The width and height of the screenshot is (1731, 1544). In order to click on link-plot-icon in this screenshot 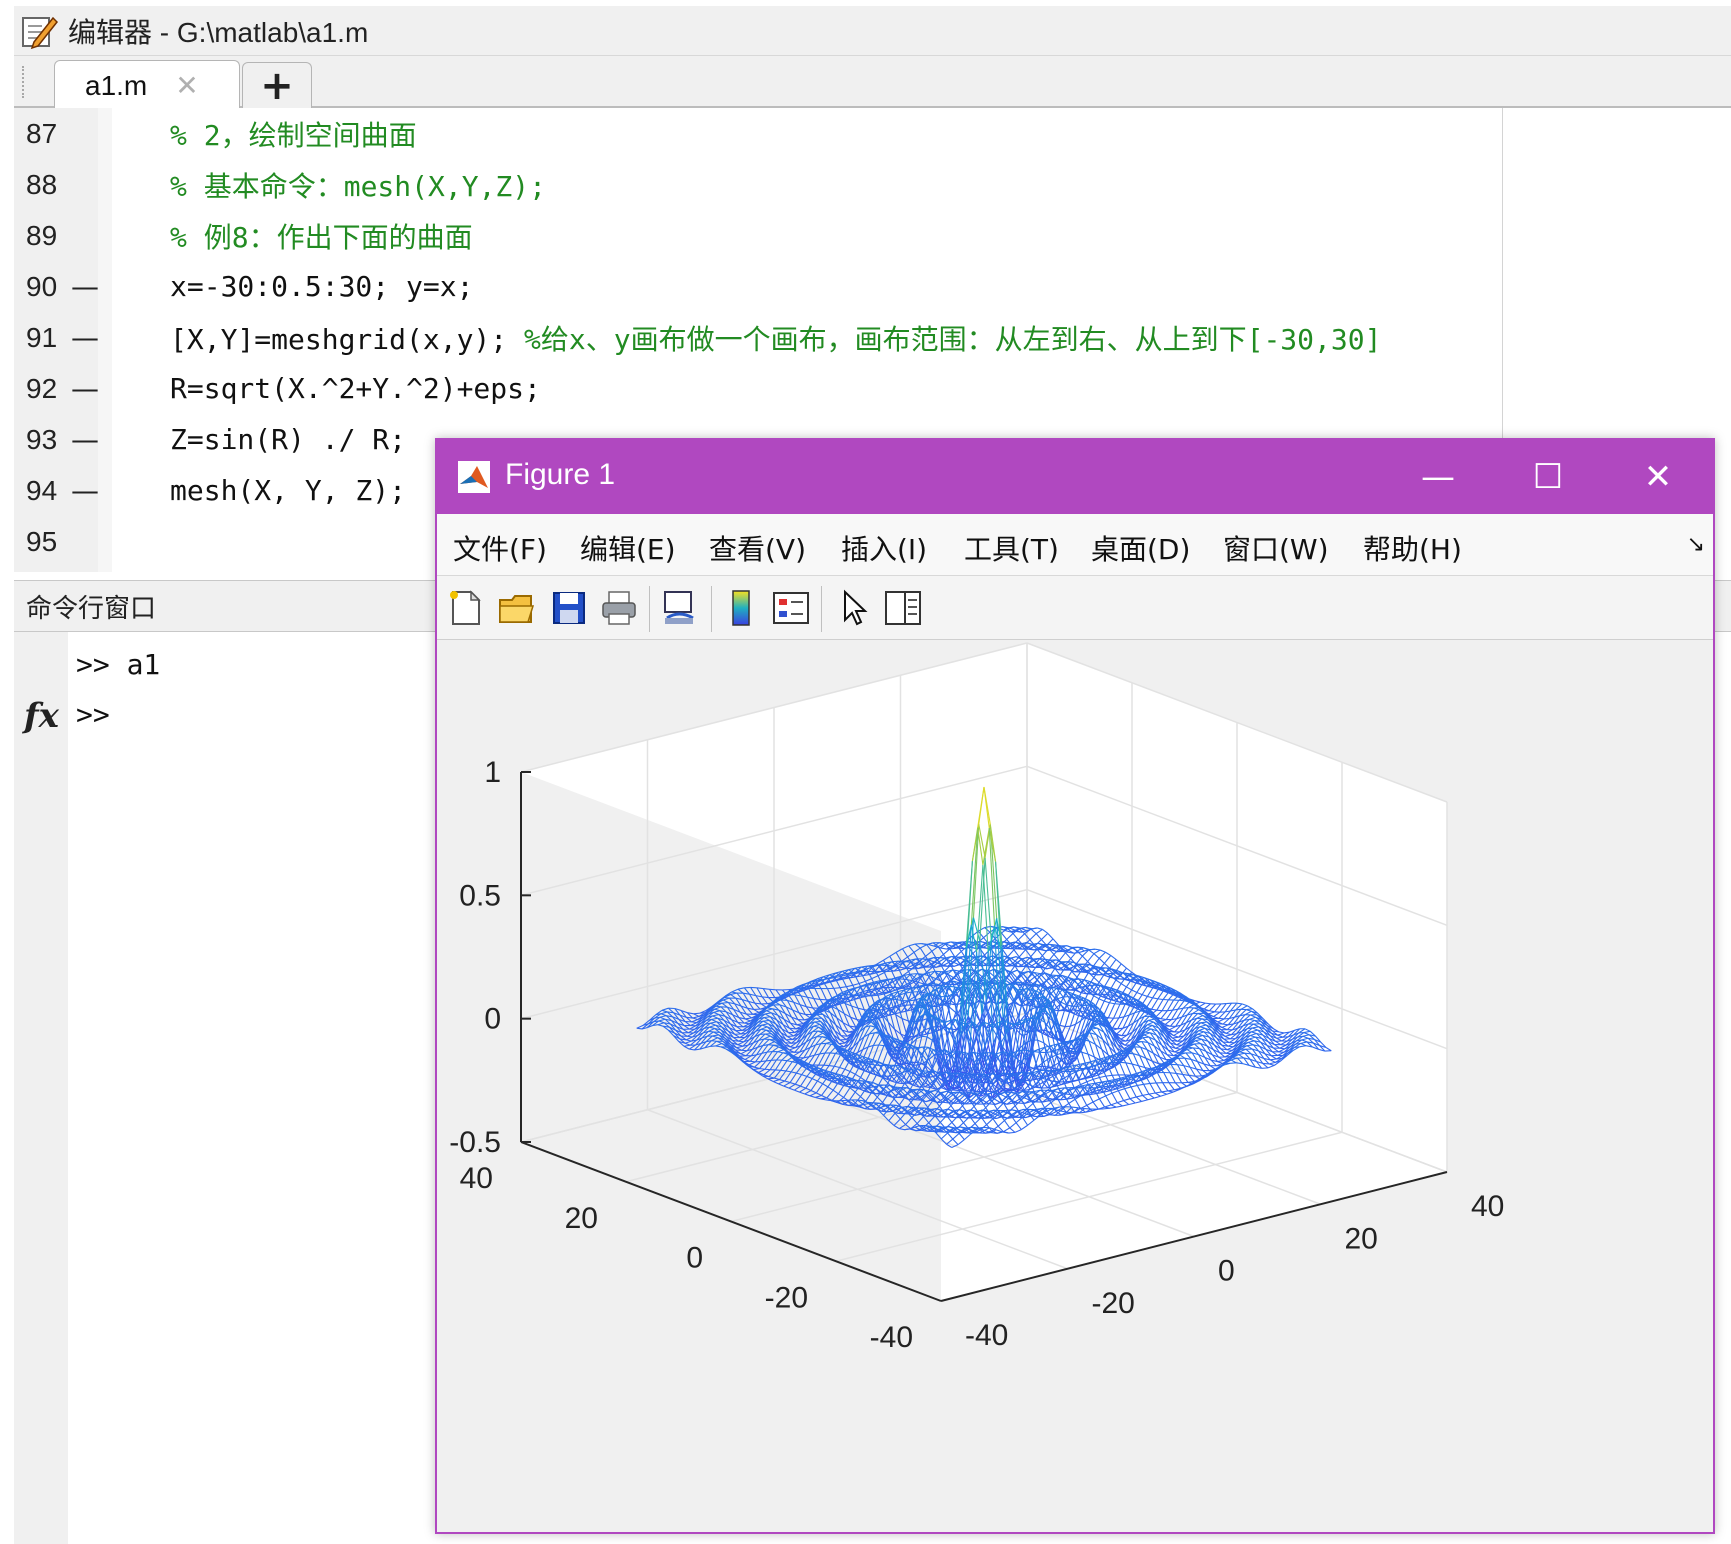, I will do `click(679, 608)`.